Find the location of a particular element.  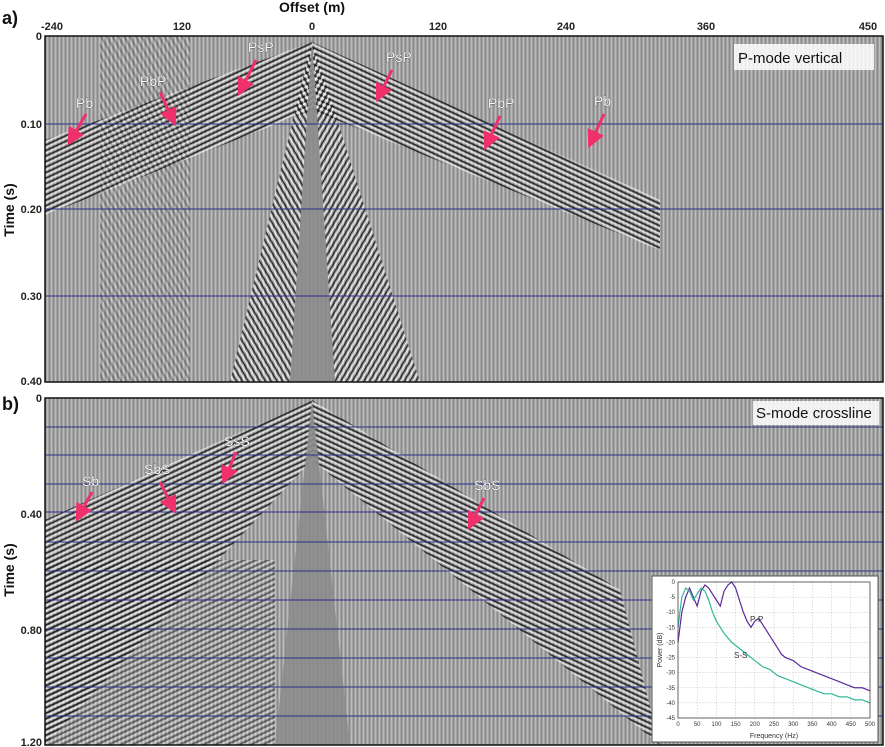

event-label: SsS is located at coordinates (237, 441).